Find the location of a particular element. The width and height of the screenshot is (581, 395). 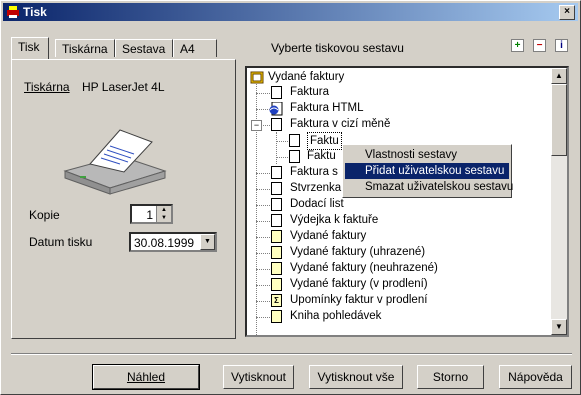

divider is located at coordinates (291, 354).